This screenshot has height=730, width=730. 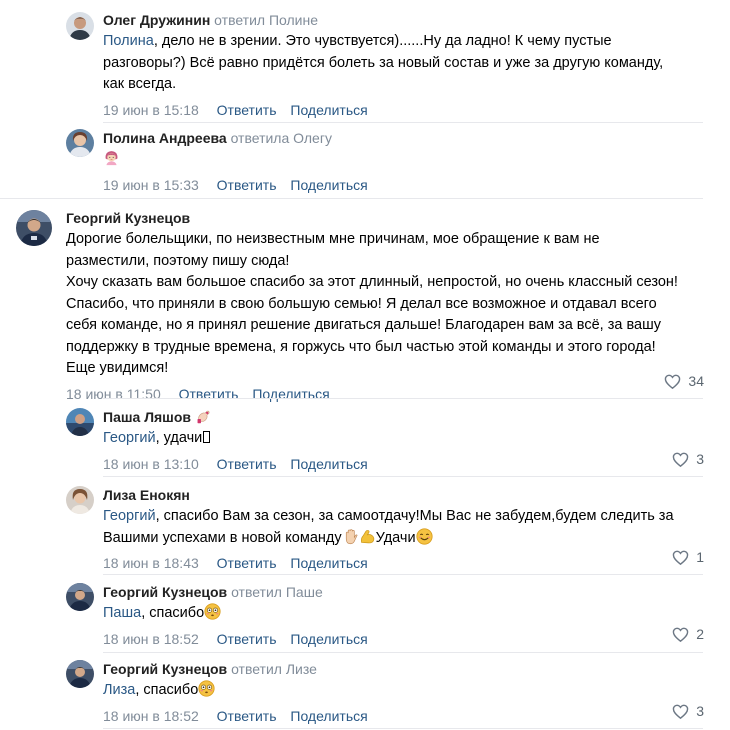 What do you see at coordinates (178, 260) in the screenshot?
I see `text-line: разместили, поэтому пишу сюда!` at bounding box center [178, 260].